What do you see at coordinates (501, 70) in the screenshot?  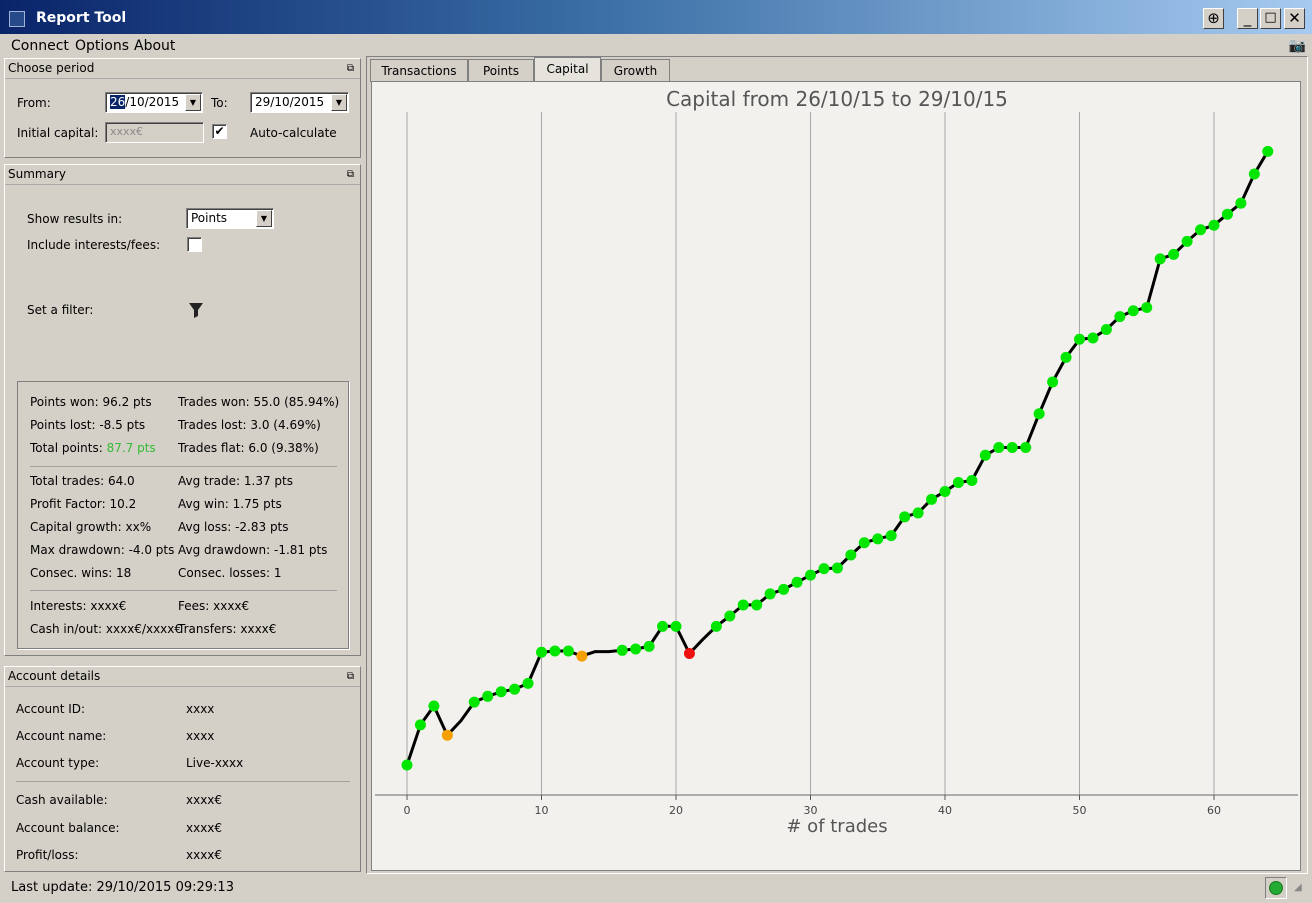 I see `tab-points: Points` at bounding box center [501, 70].